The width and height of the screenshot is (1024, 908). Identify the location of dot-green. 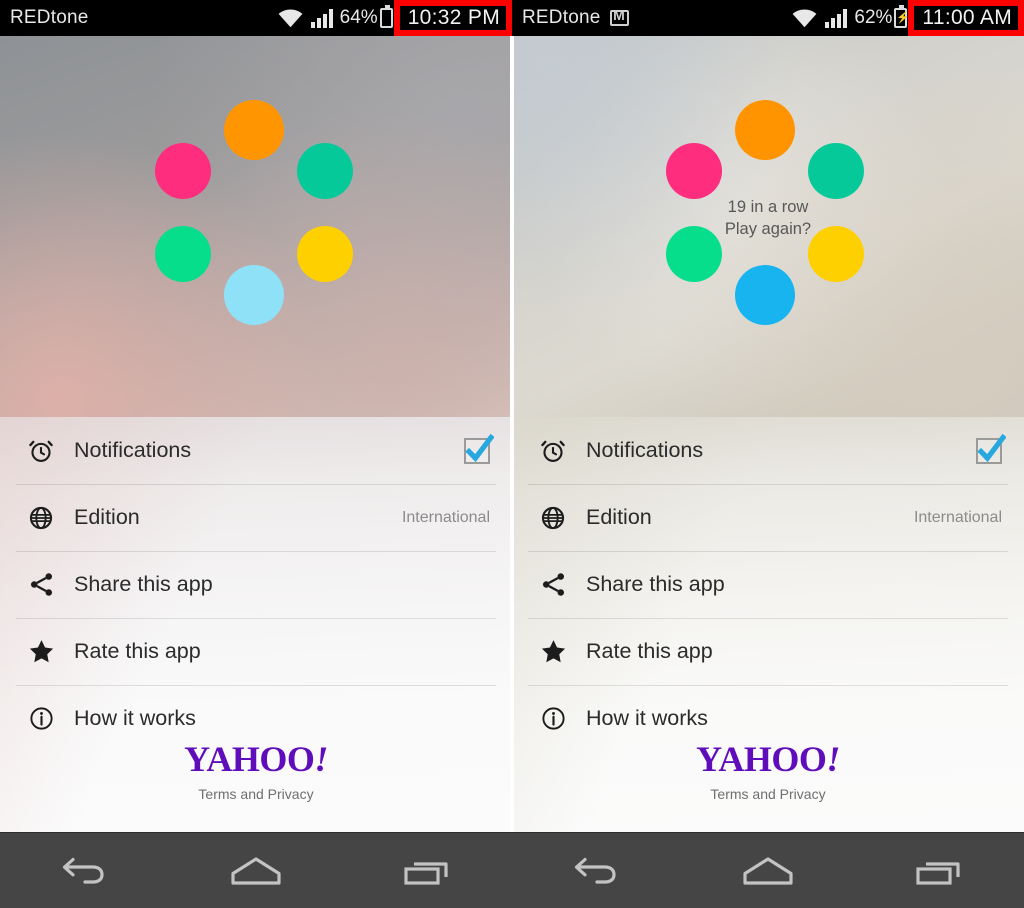
(183, 254).